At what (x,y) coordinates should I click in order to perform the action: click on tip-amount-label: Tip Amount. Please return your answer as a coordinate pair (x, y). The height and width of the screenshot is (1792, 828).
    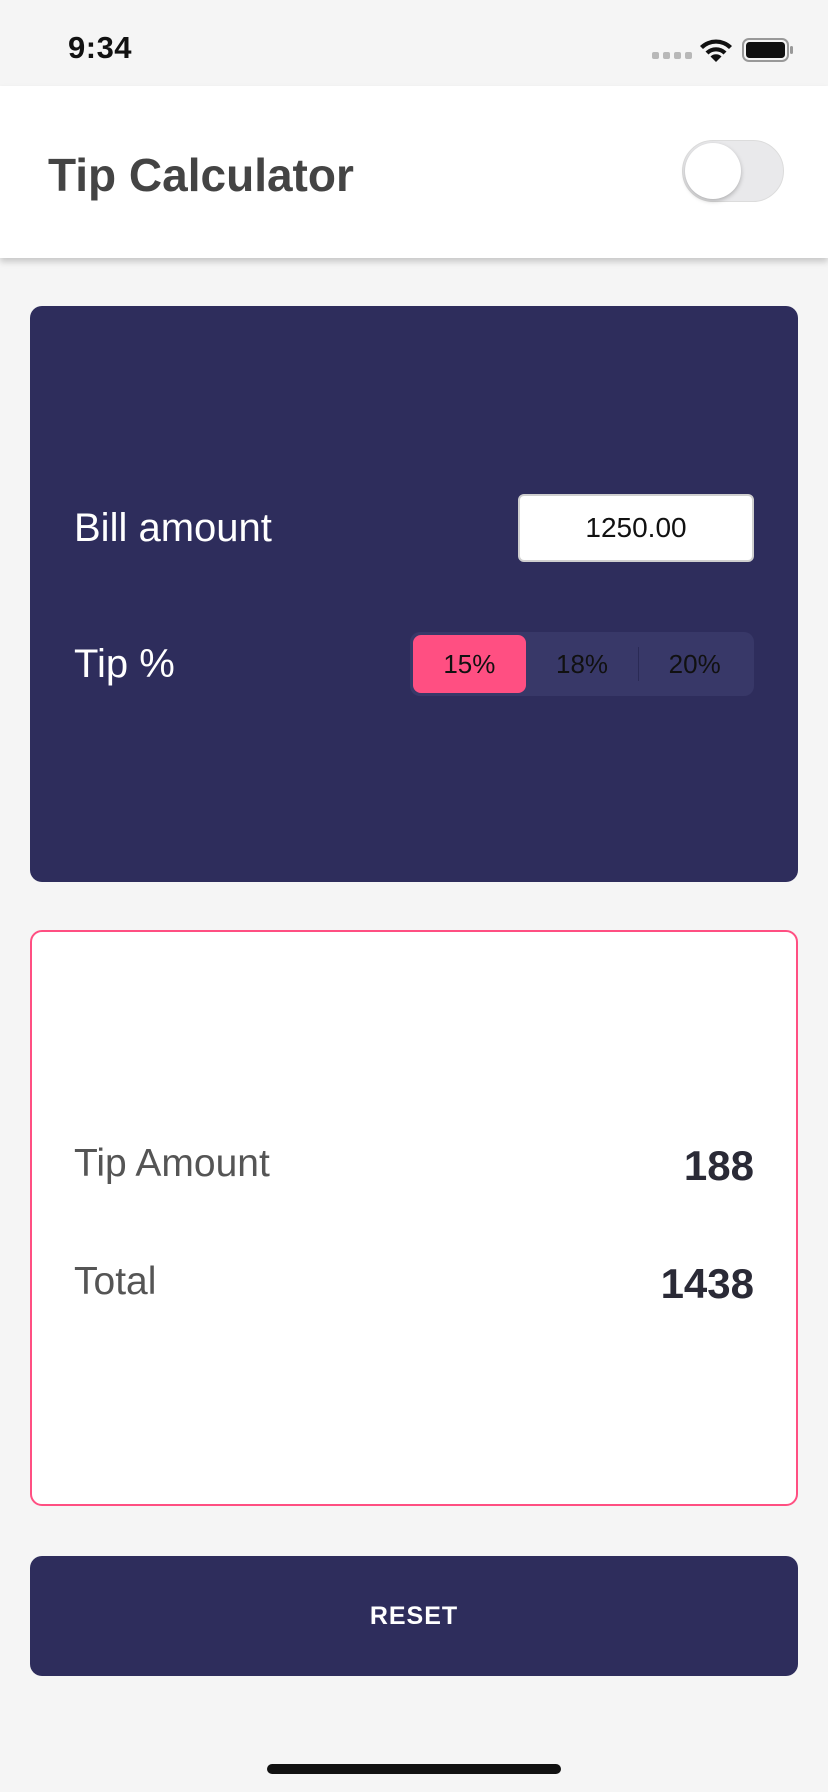
    Looking at the image, I should click on (172, 1163).